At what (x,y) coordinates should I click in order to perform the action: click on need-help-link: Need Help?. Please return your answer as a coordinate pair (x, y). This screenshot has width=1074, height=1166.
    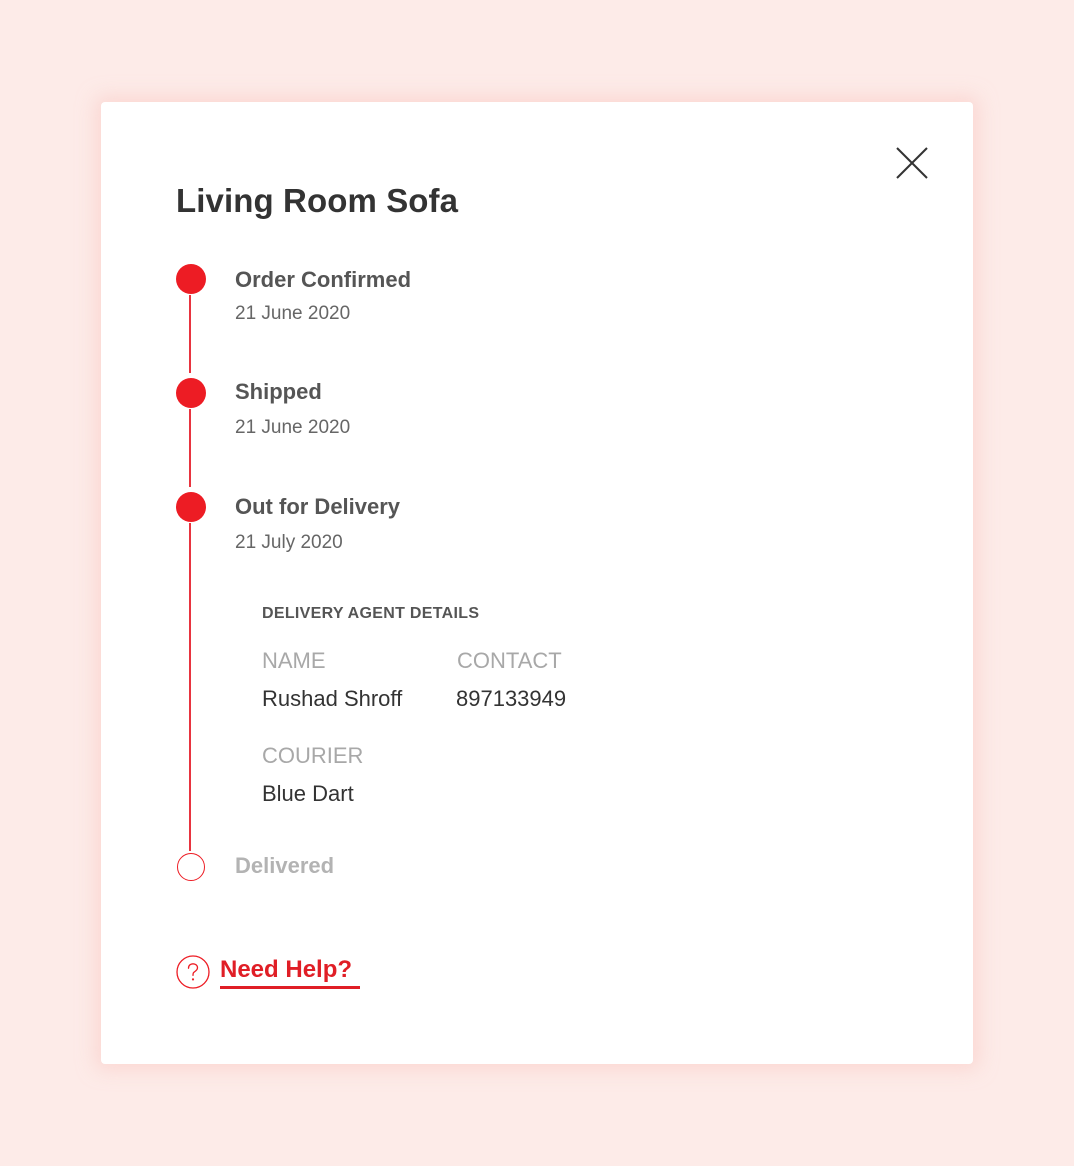
    Looking at the image, I should click on (268, 972).